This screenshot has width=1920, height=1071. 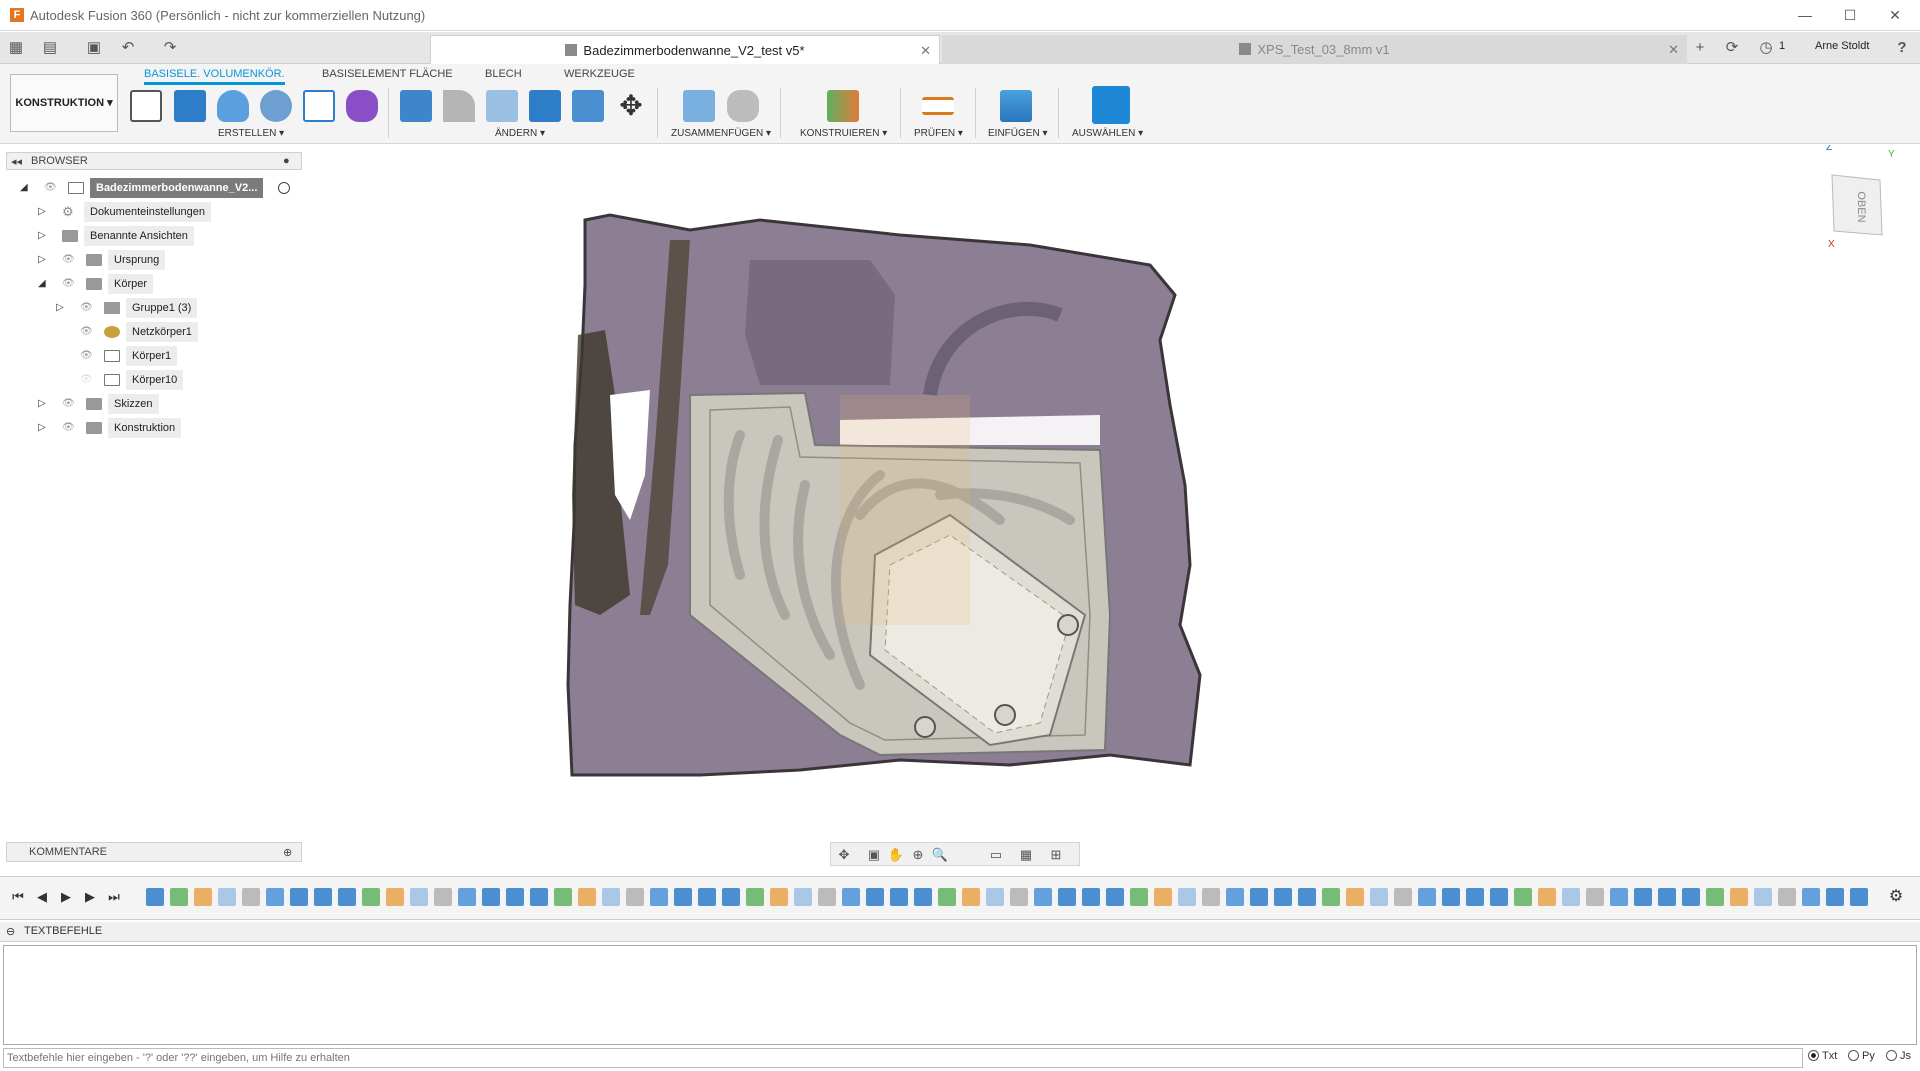 I want to click on tree-item-body1: 👁 Körper1, so click(x=176, y=356).